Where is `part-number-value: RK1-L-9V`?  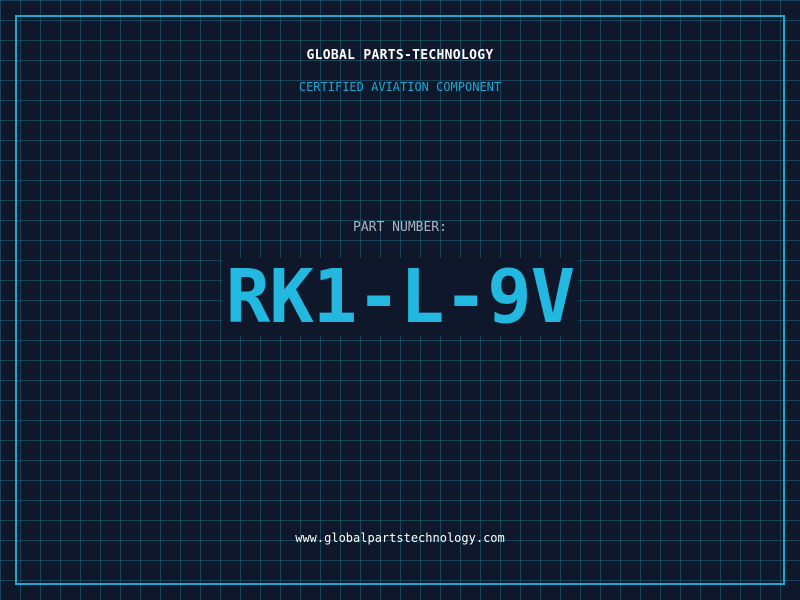
part-number-value: RK1-L-9V is located at coordinates (400, 297).